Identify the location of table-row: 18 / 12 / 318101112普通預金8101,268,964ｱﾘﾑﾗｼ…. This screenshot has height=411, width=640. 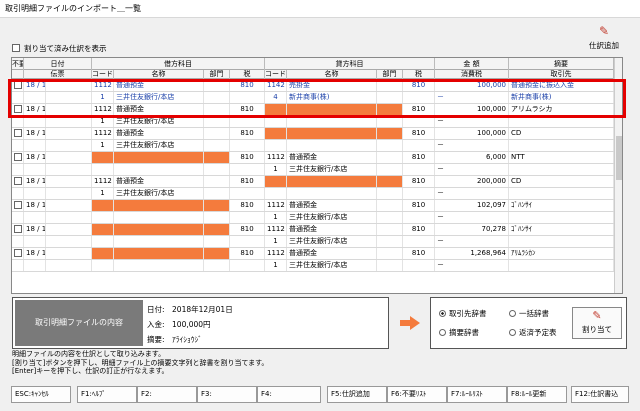
(313, 254).